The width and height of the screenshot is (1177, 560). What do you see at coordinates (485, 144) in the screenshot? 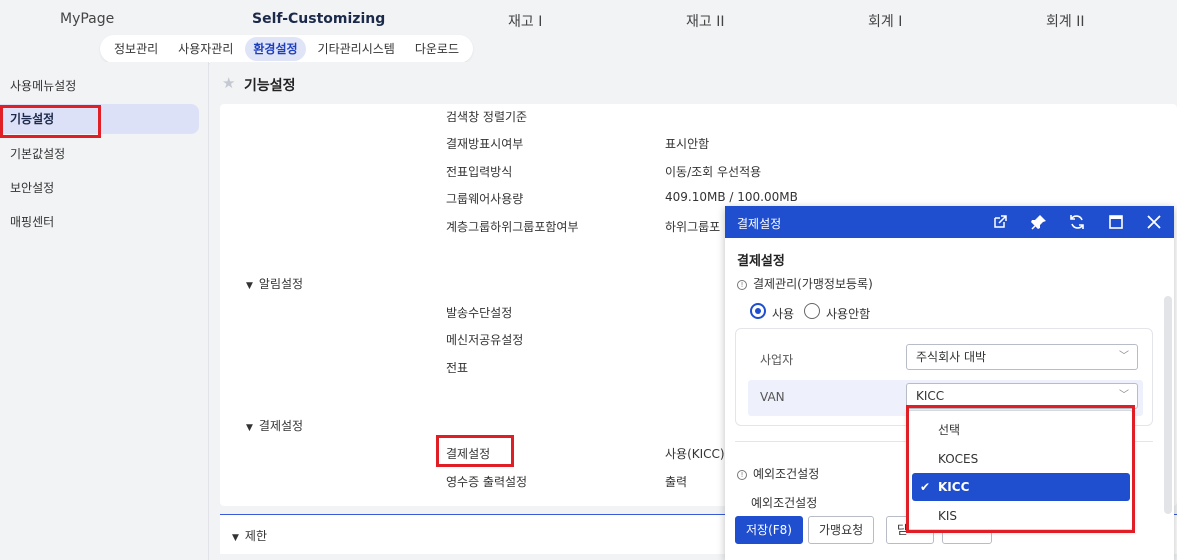
I see `row-label-approval-display: 결재방표시여부` at bounding box center [485, 144].